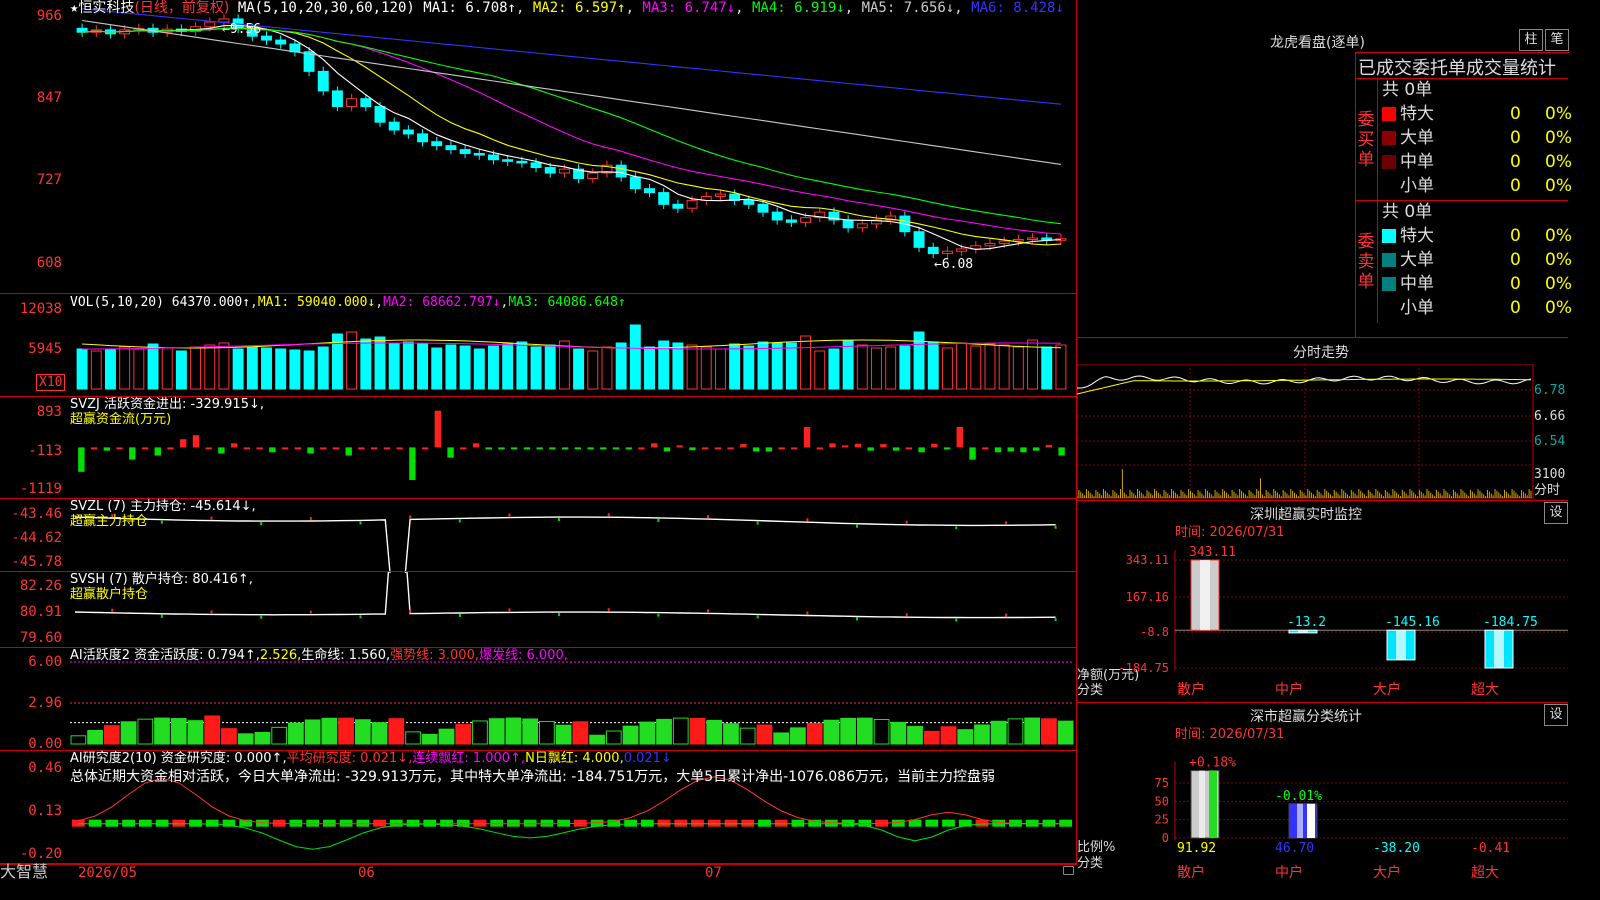 The width and height of the screenshot is (1600, 900). What do you see at coordinates (1515, 138) in the screenshot?
I see `order-count: 0` at bounding box center [1515, 138].